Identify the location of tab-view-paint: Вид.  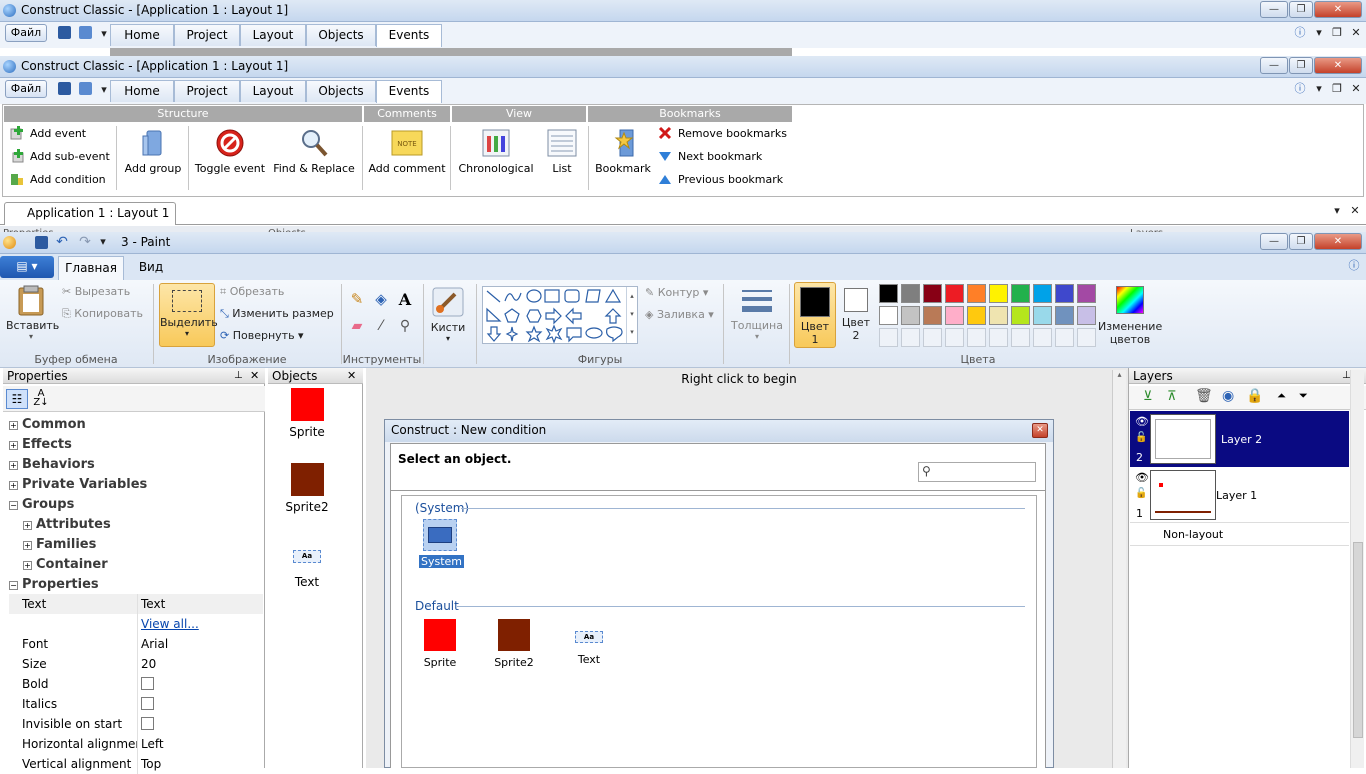
(151, 267).